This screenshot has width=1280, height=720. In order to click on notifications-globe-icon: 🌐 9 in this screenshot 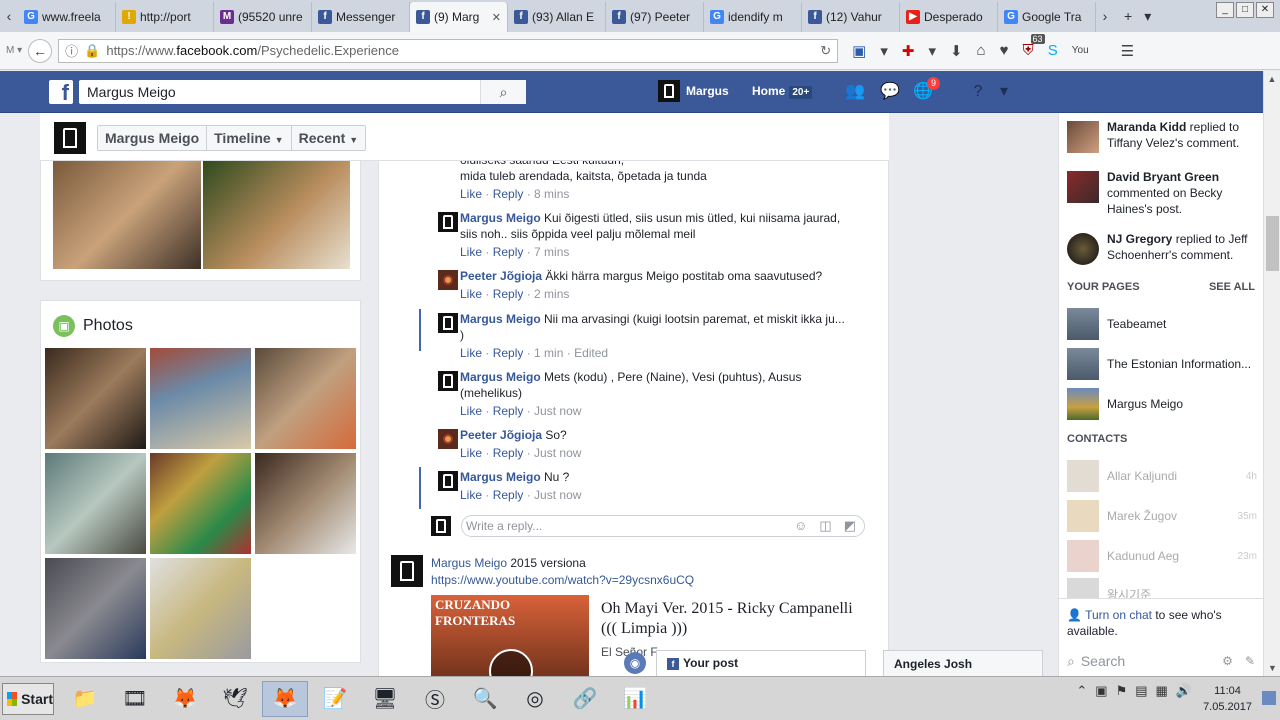, I will do `click(926, 90)`.